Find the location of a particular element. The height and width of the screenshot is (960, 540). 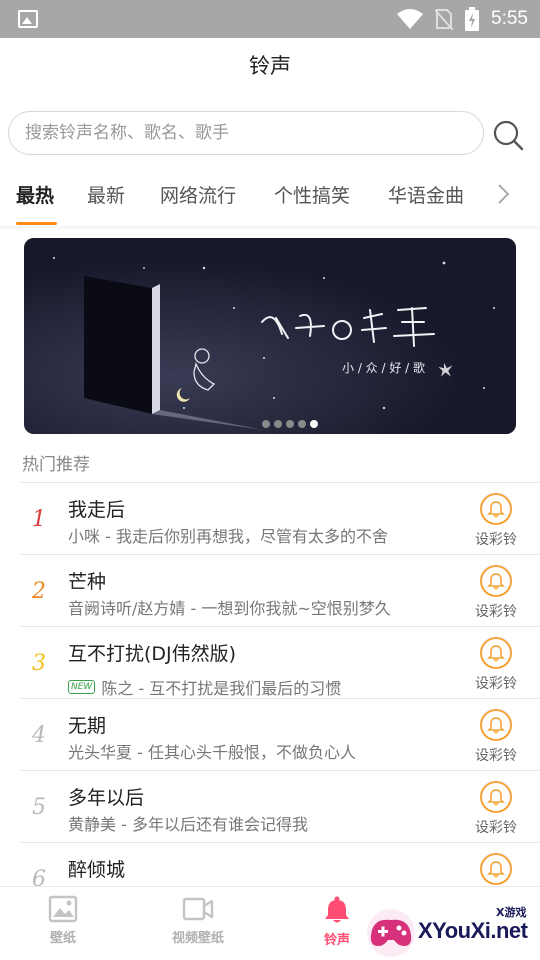

song-desc-text: 陈之 - 互不打扰是我们最后的习惯 is located at coordinates (221, 688).